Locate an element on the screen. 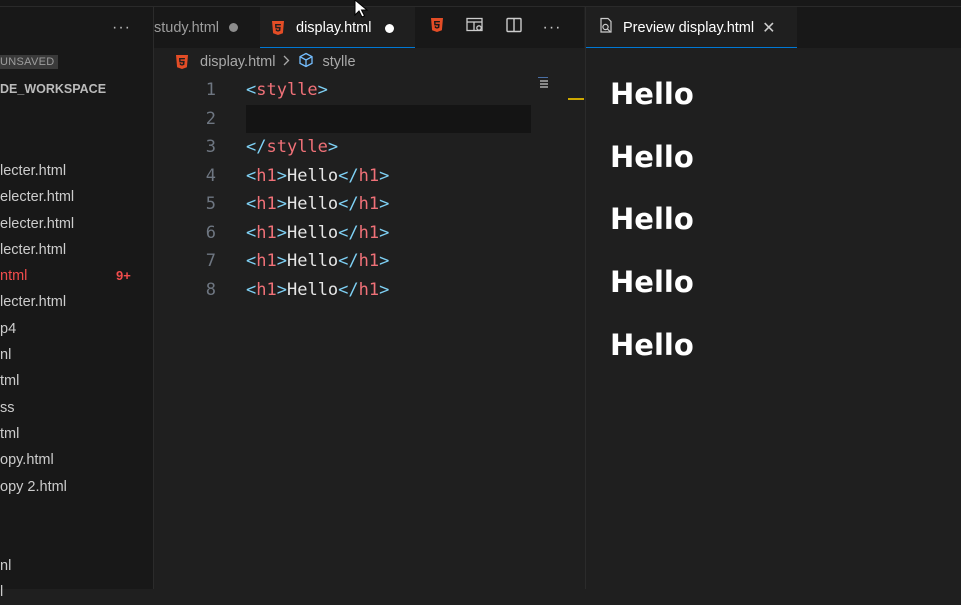 The image size is (961, 605). preview-tab-bar: Preview display.html ✕ is located at coordinates (773, 27).